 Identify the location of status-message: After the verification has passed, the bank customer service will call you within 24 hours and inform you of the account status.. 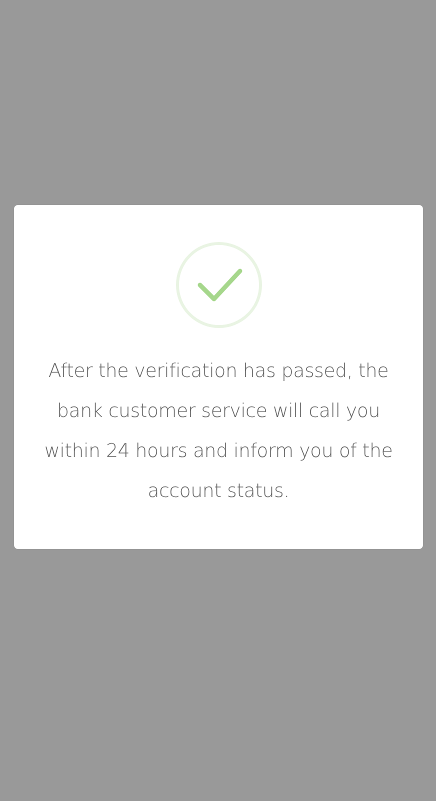
(218, 431).